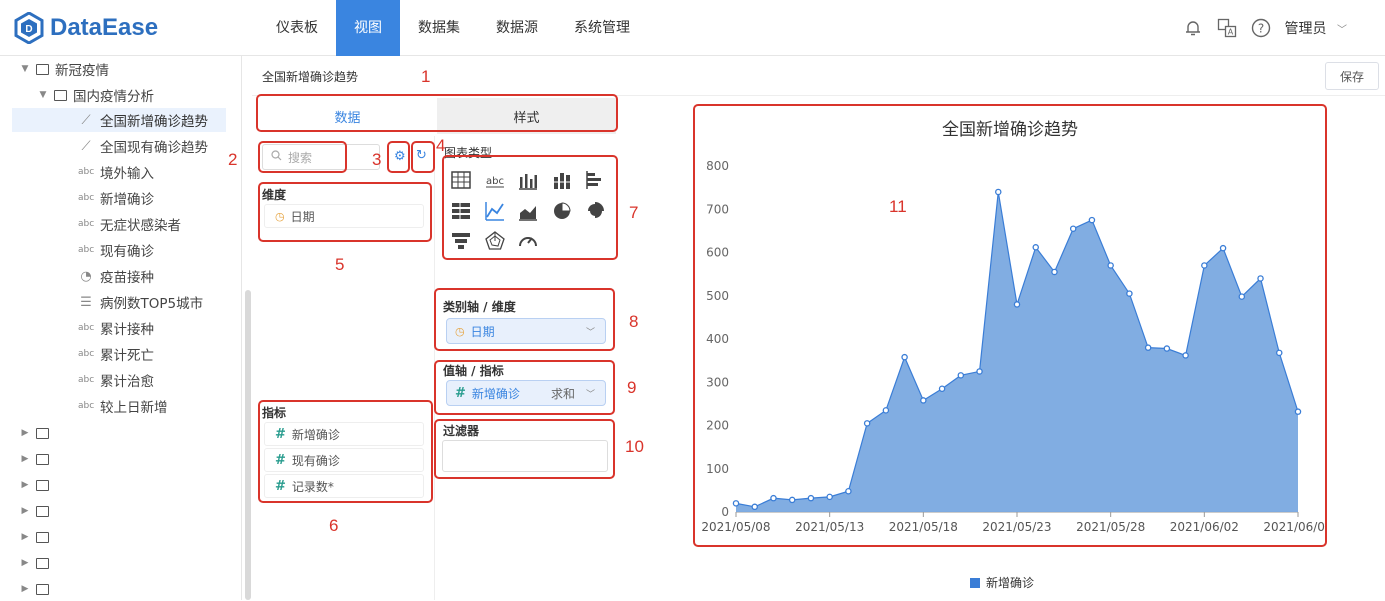 Image resolution: width=1385 pixels, height=601 pixels. I want to click on tree-item: abc 无症状感染者, so click(129, 224).